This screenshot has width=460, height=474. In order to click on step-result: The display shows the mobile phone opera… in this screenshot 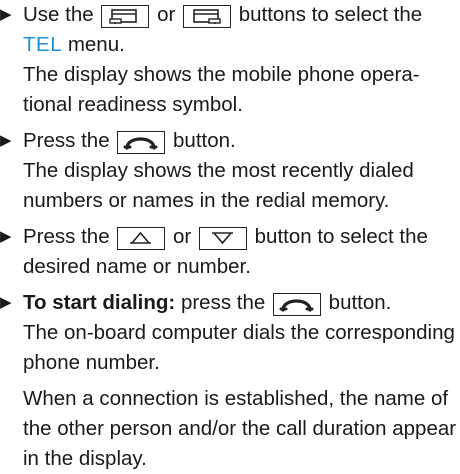, I will do `click(221, 89)`.